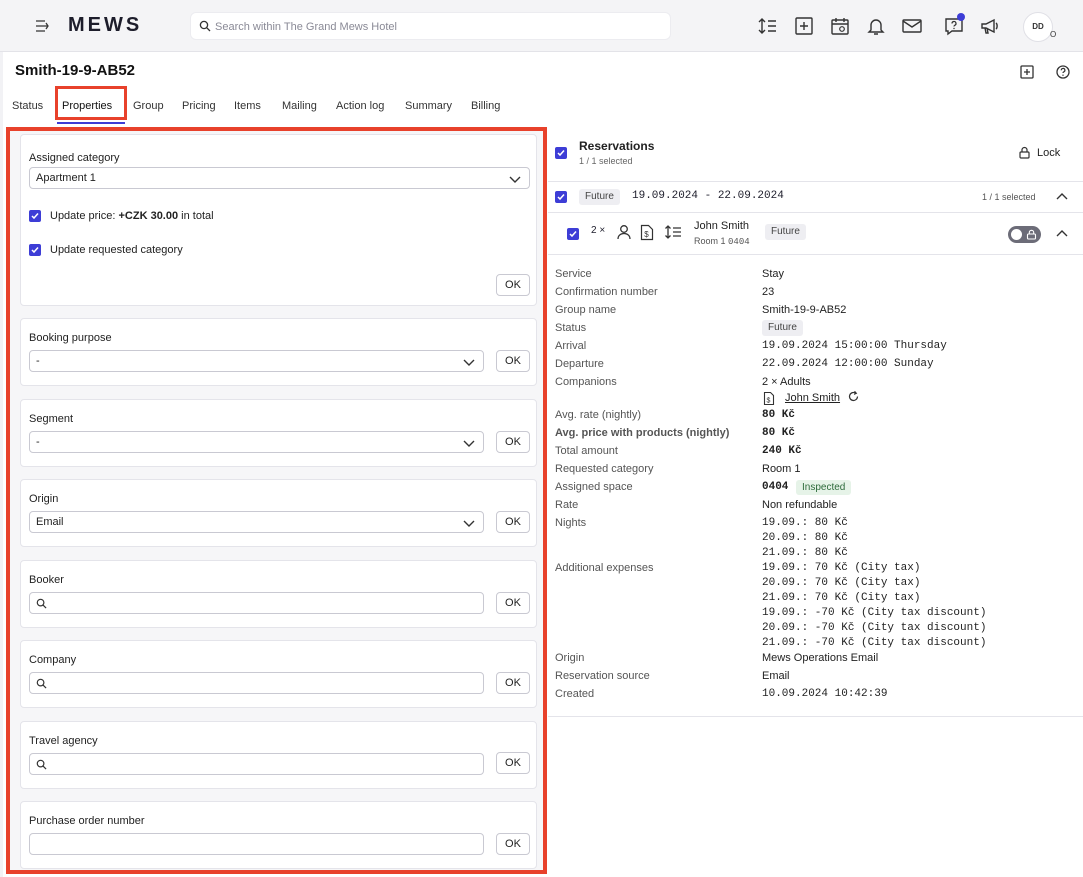 The image size is (1083, 877). I want to click on reservation-checkbox, so click(573, 234).